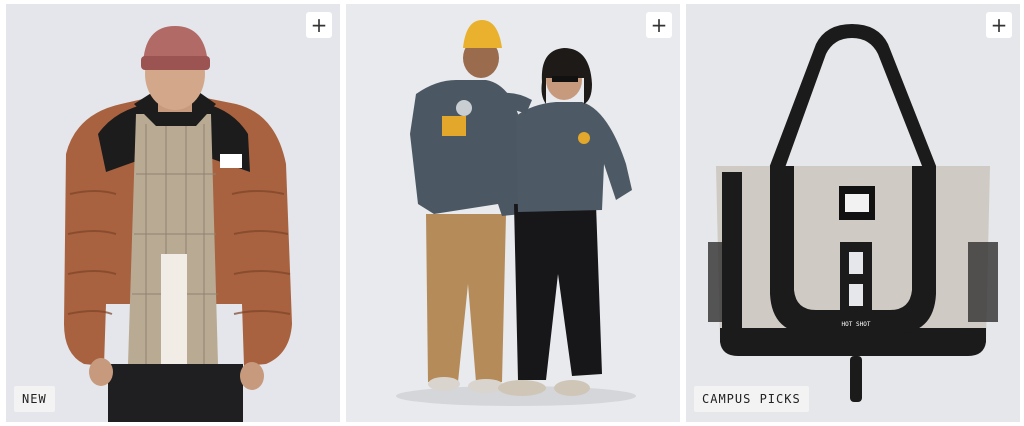 The width and height of the screenshot is (1024, 426). Describe the element at coordinates (34, 399) in the screenshot. I see `new-badge: NEW` at that location.